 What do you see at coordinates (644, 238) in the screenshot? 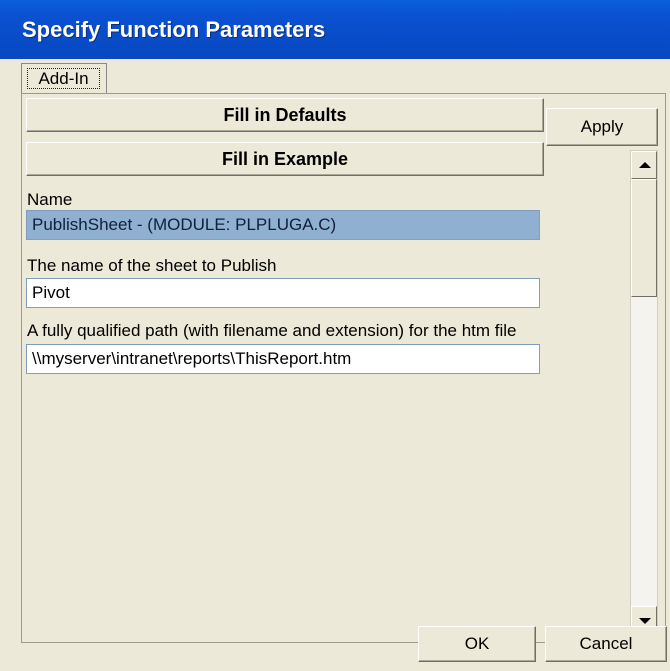
I see `scrollbar-thumb` at bounding box center [644, 238].